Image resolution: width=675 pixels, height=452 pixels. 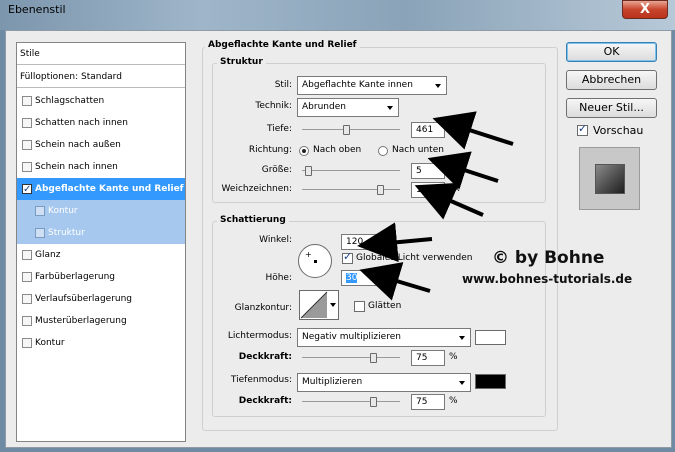 I want to click on annotation-arrows, so click(x=435, y=206).